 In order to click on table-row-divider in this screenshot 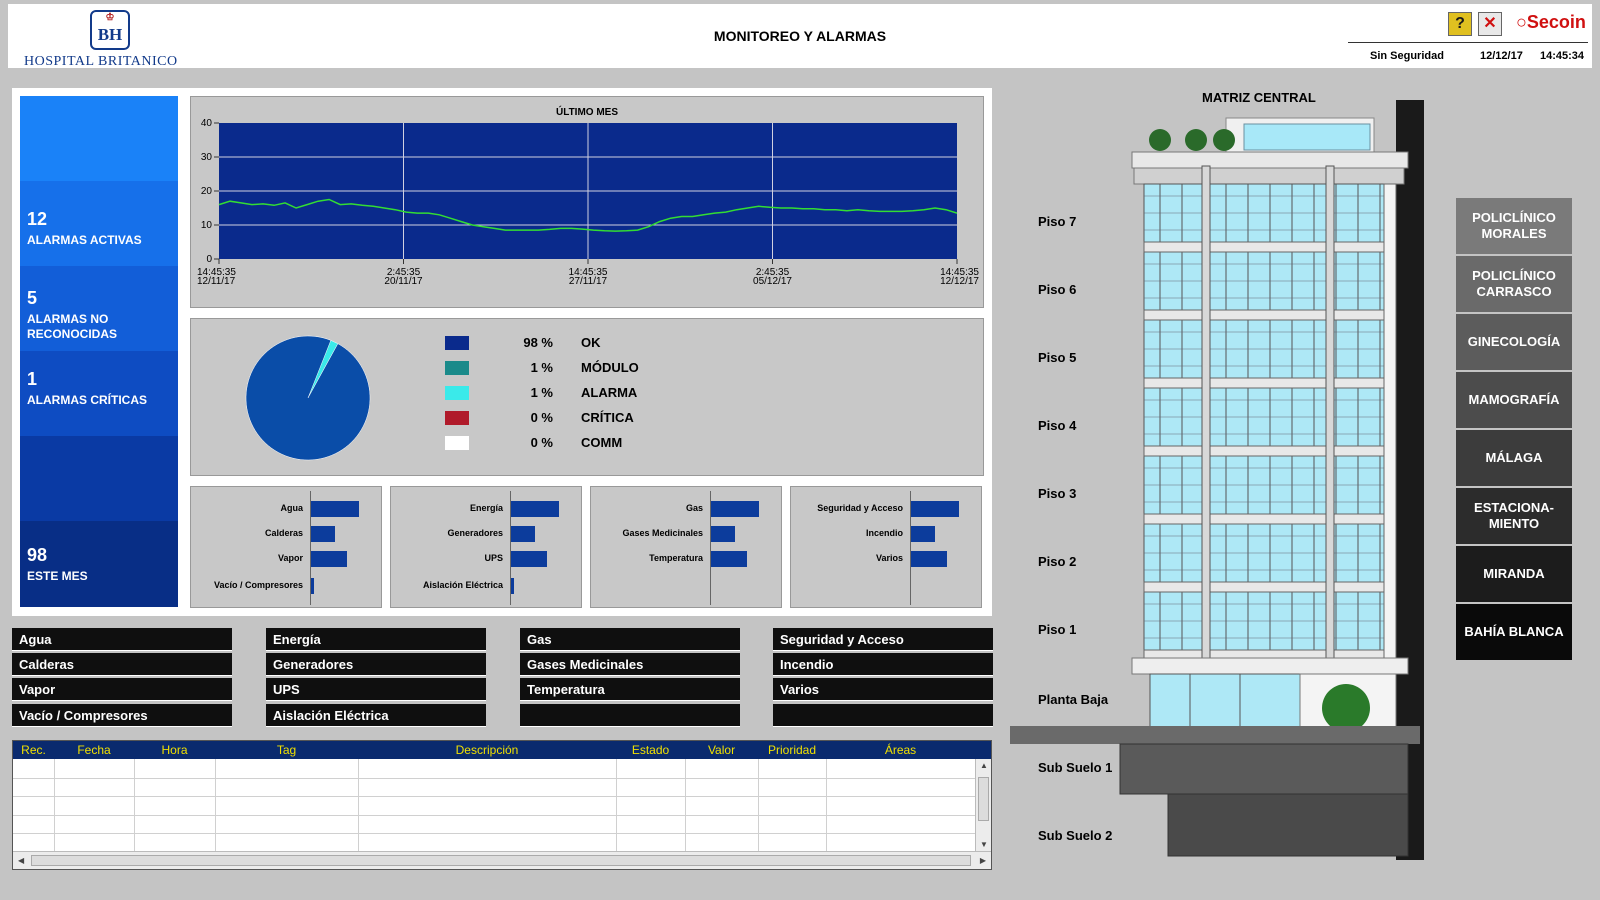, I will do `click(494, 833)`.